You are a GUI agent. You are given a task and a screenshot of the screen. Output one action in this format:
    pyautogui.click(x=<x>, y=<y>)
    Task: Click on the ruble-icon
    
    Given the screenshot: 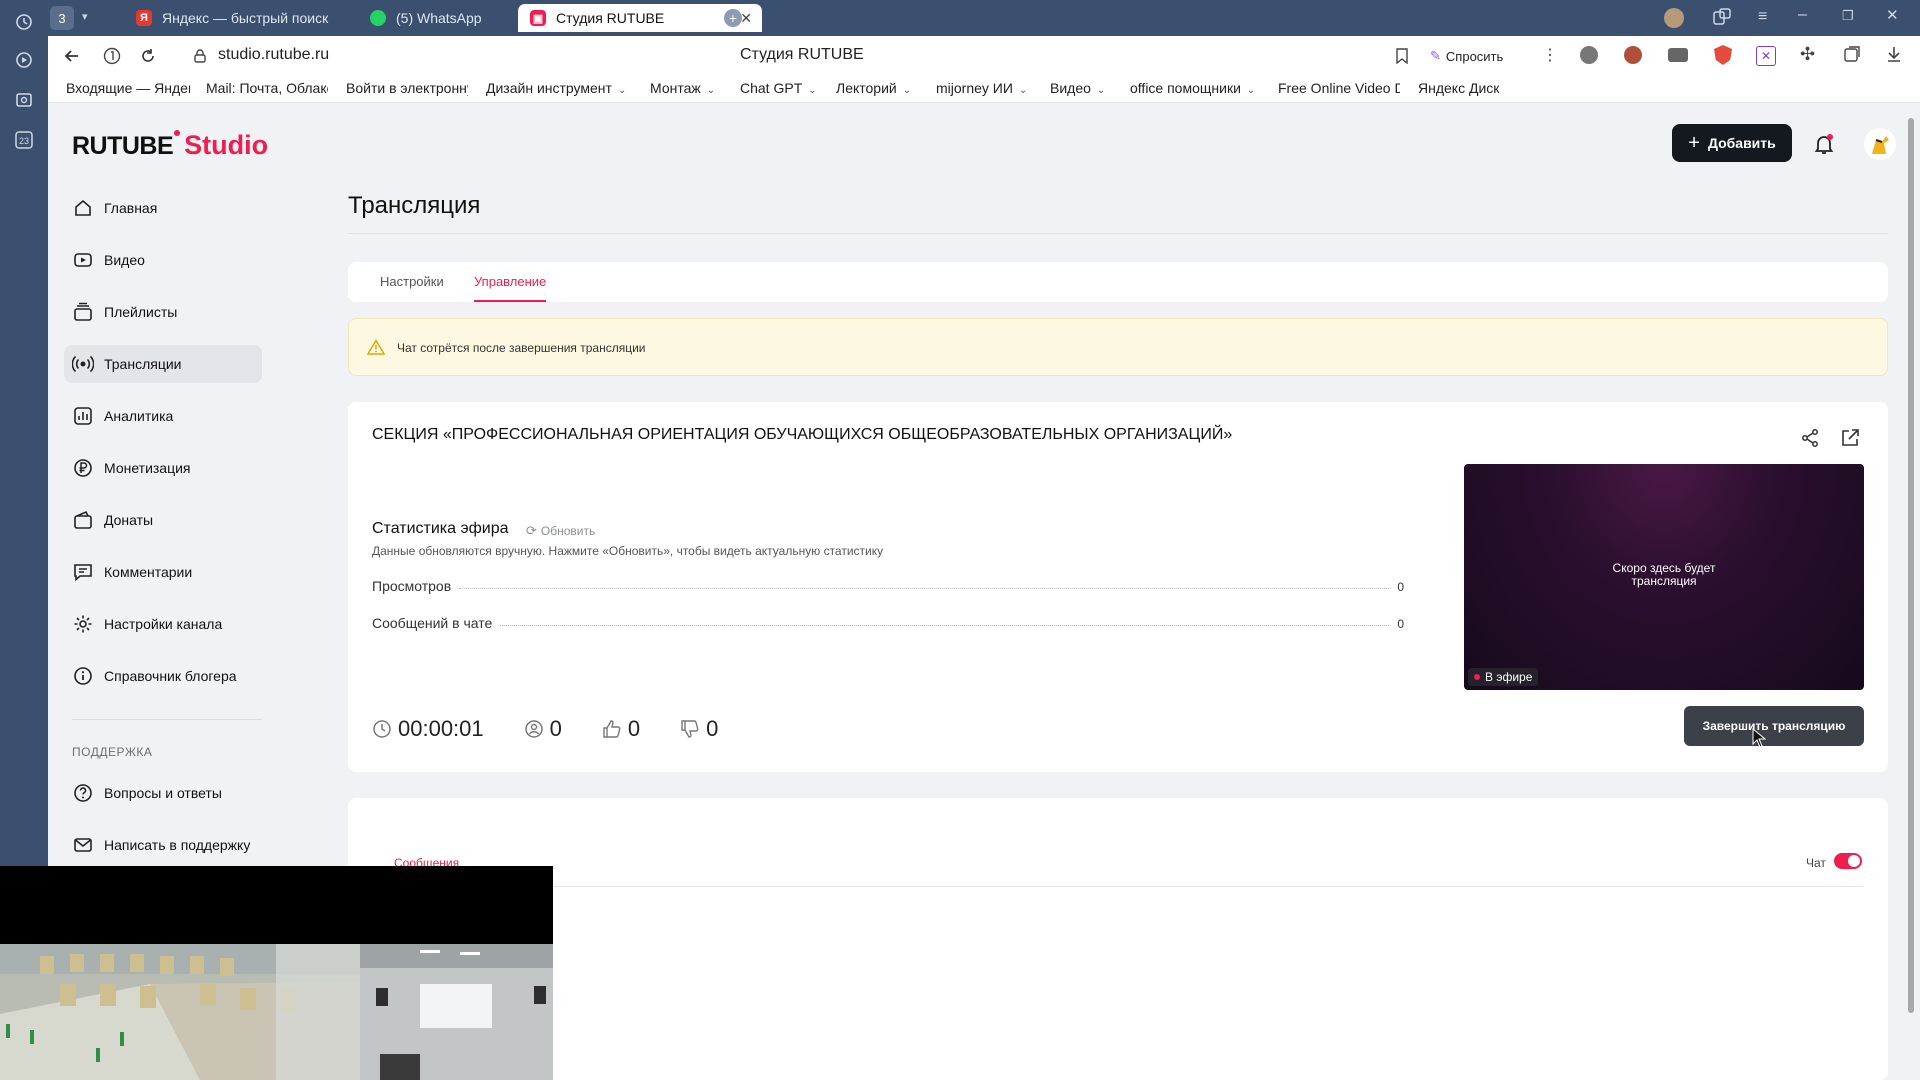 What is the action you would take?
    pyautogui.click(x=83, y=468)
    